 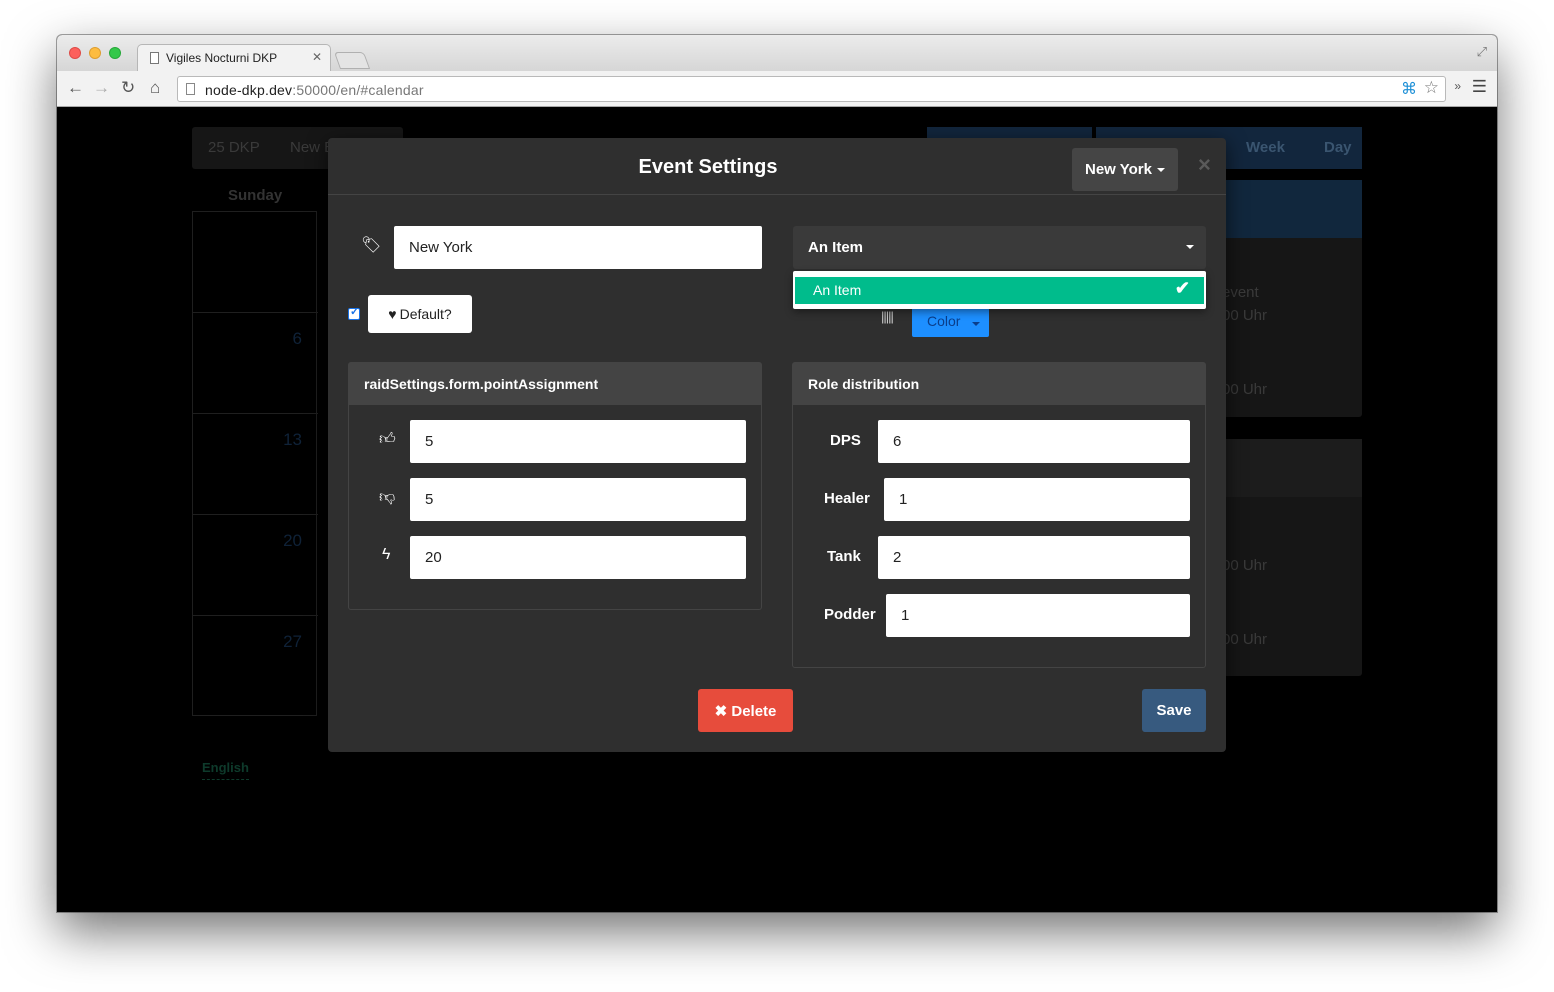 What do you see at coordinates (555, 384) in the screenshot?
I see `panel-heading: raidSettings.form.pointAssignment` at bounding box center [555, 384].